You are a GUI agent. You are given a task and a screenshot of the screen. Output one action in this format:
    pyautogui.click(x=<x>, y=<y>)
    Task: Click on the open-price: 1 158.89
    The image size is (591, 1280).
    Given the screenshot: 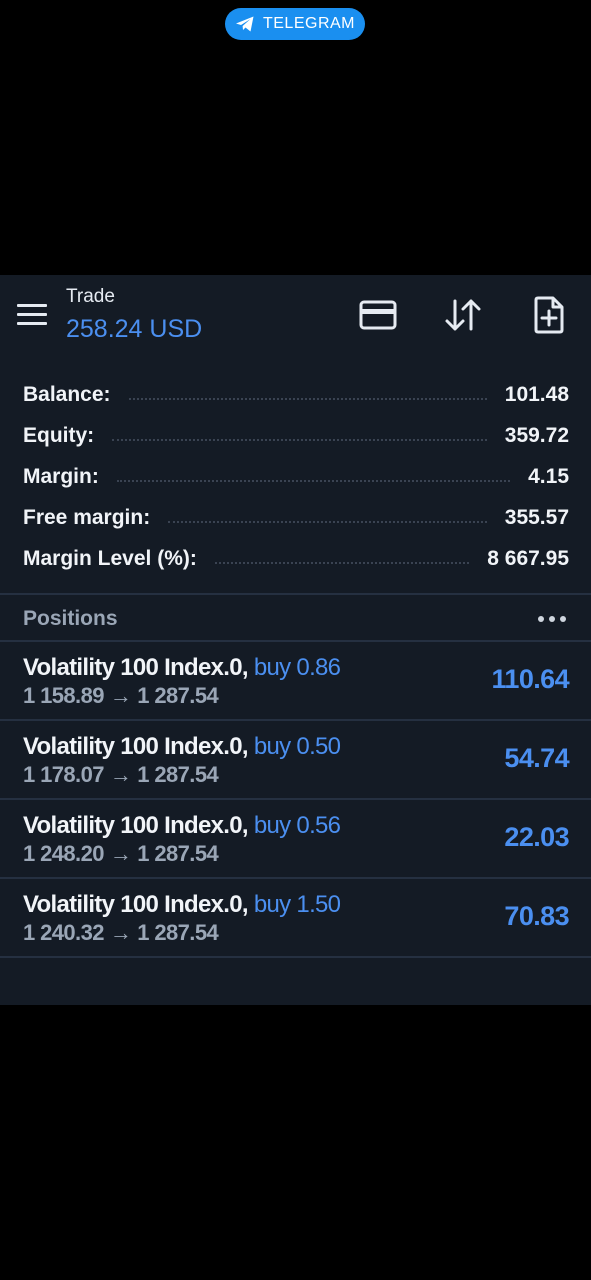 What is the action you would take?
    pyautogui.click(x=63, y=695)
    